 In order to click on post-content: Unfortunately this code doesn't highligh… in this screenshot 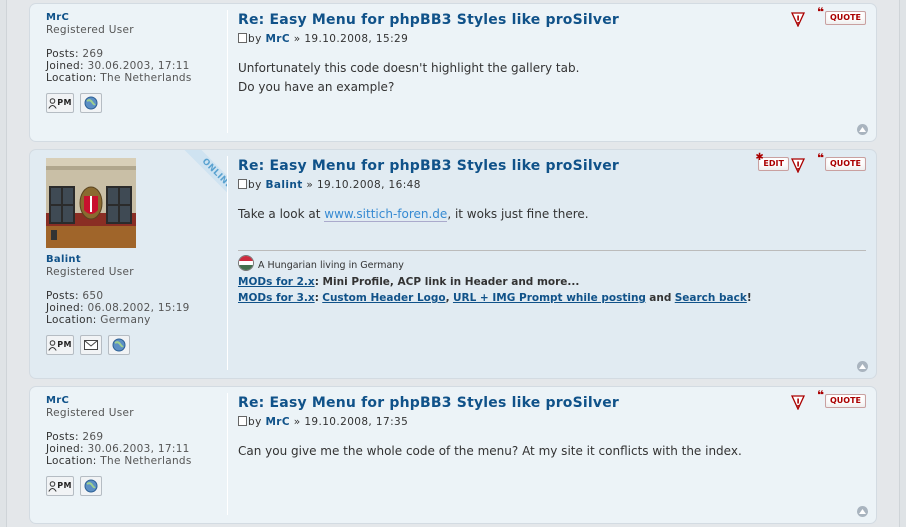, I will do `click(409, 77)`.